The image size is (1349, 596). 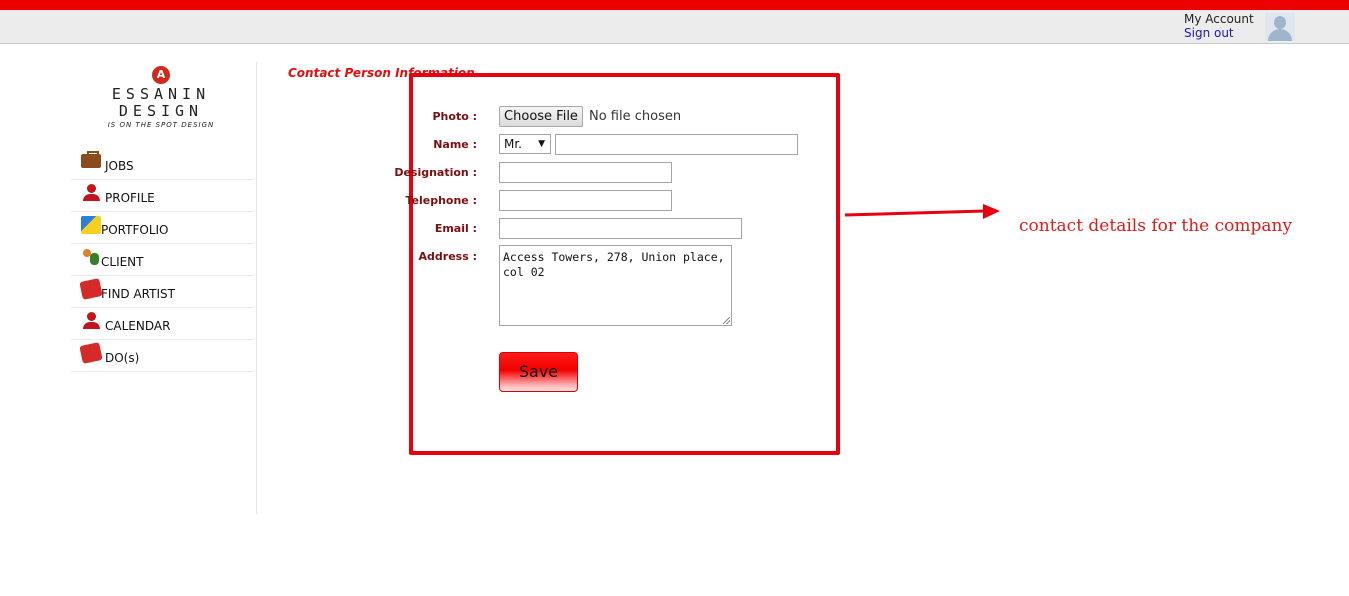 What do you see at coordinates (138, 294) in the screenshot?
I see `sidebar-item-label: FIND ARTIST` at bounding box center [138, 294].